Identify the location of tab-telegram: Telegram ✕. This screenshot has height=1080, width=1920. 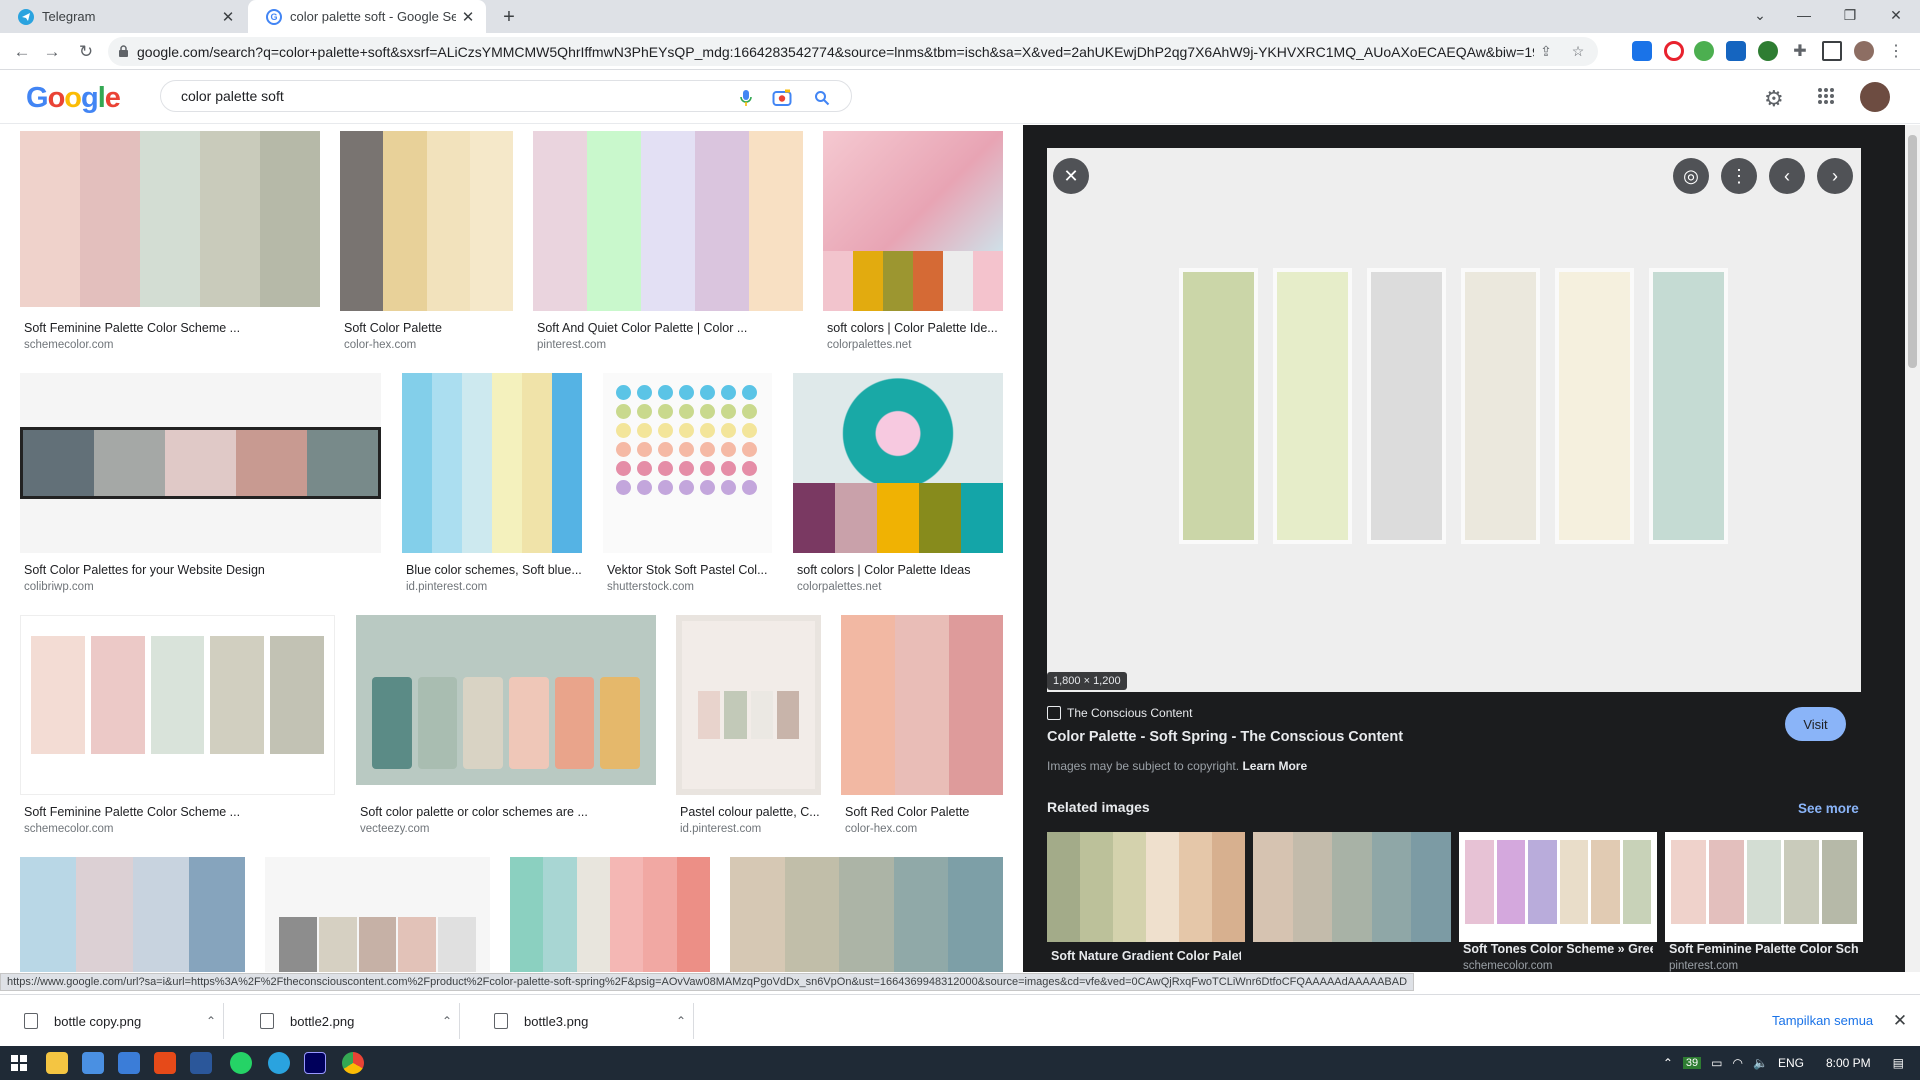
(123, 16).